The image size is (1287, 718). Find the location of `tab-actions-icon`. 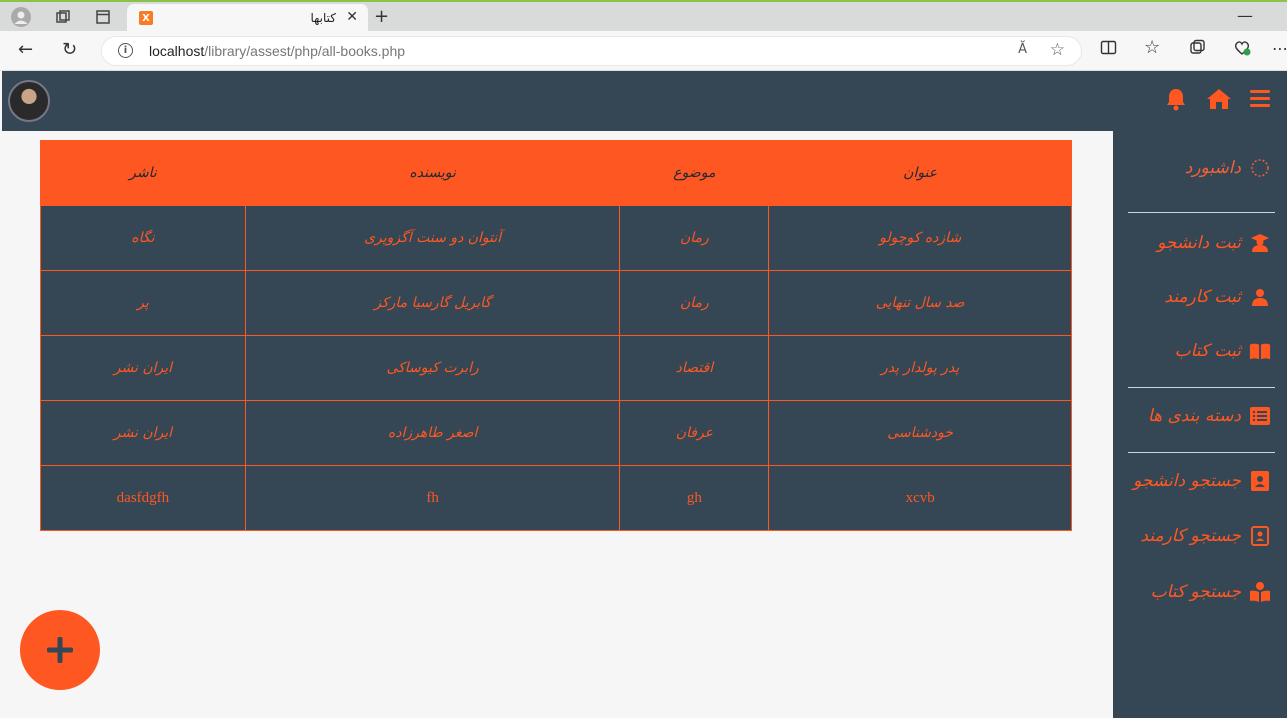

tab-actions-icon is located at coordinates (103, 17).